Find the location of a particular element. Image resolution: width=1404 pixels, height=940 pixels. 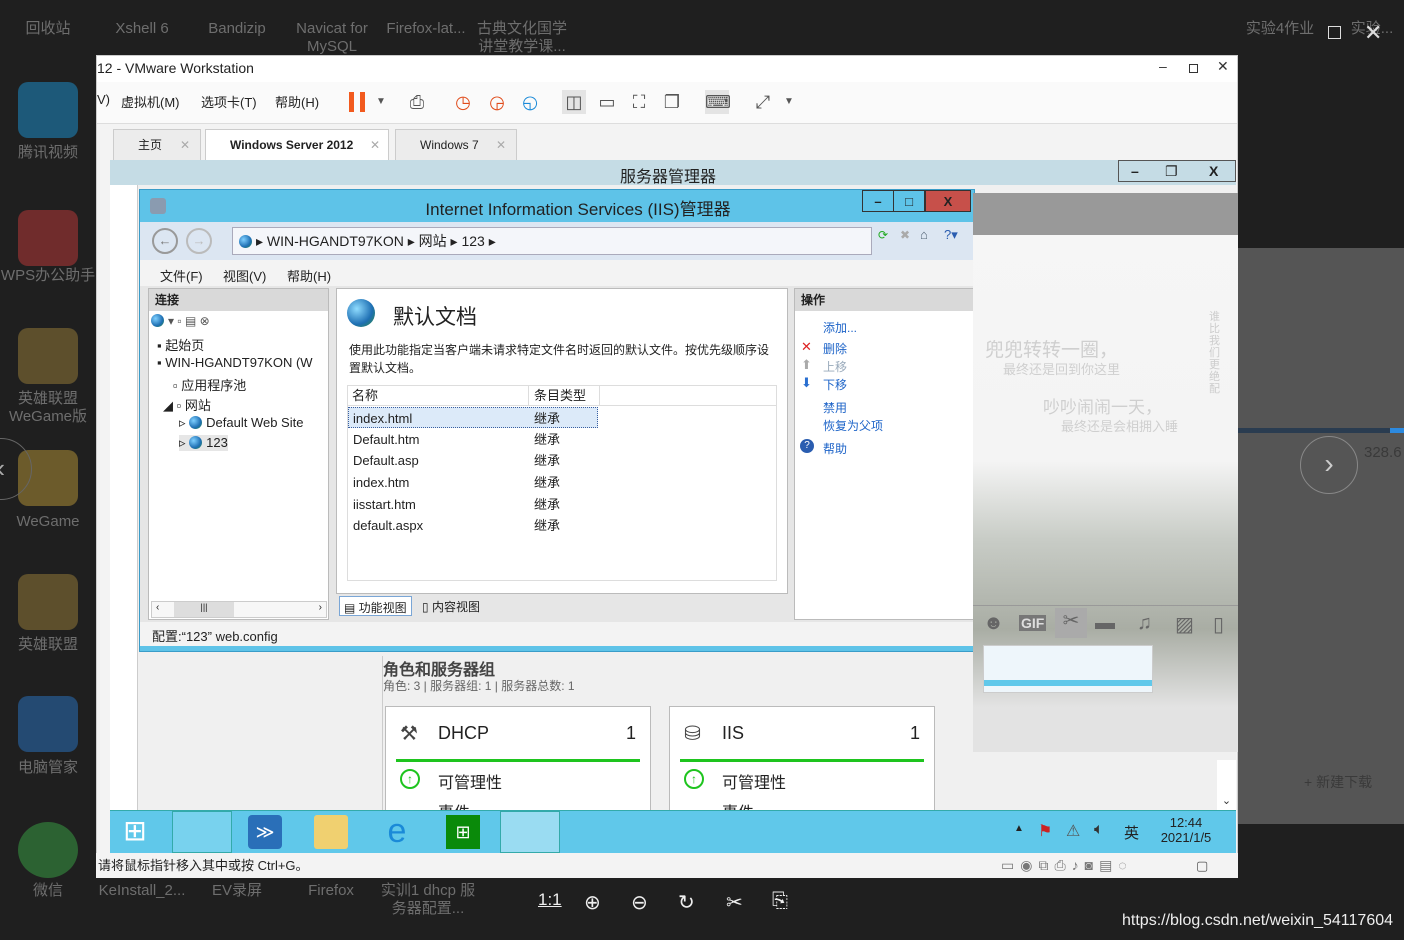

unity-icon: ❐ is located at coordinates (672, 102).